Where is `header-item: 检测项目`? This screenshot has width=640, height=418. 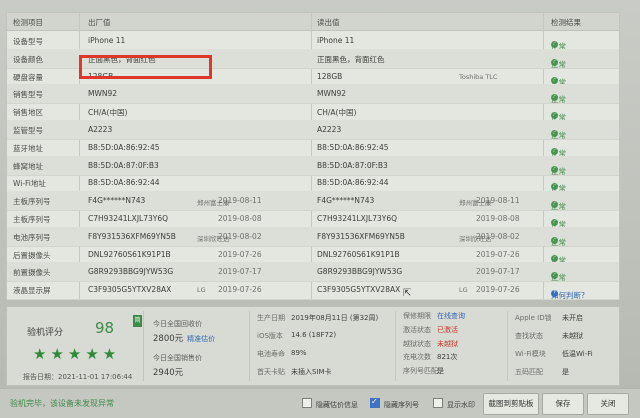
header-item: 检测项目 is located at coordinates (28, 22).